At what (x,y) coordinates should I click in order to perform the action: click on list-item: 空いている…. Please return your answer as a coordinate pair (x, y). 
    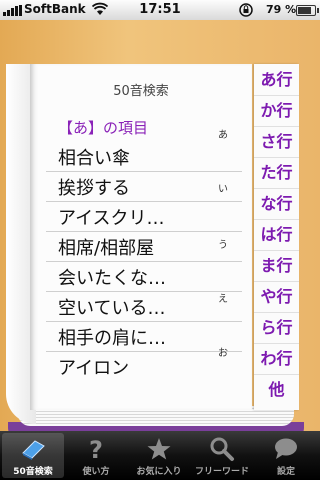
    Looking at the image, I should click on (144, 307).